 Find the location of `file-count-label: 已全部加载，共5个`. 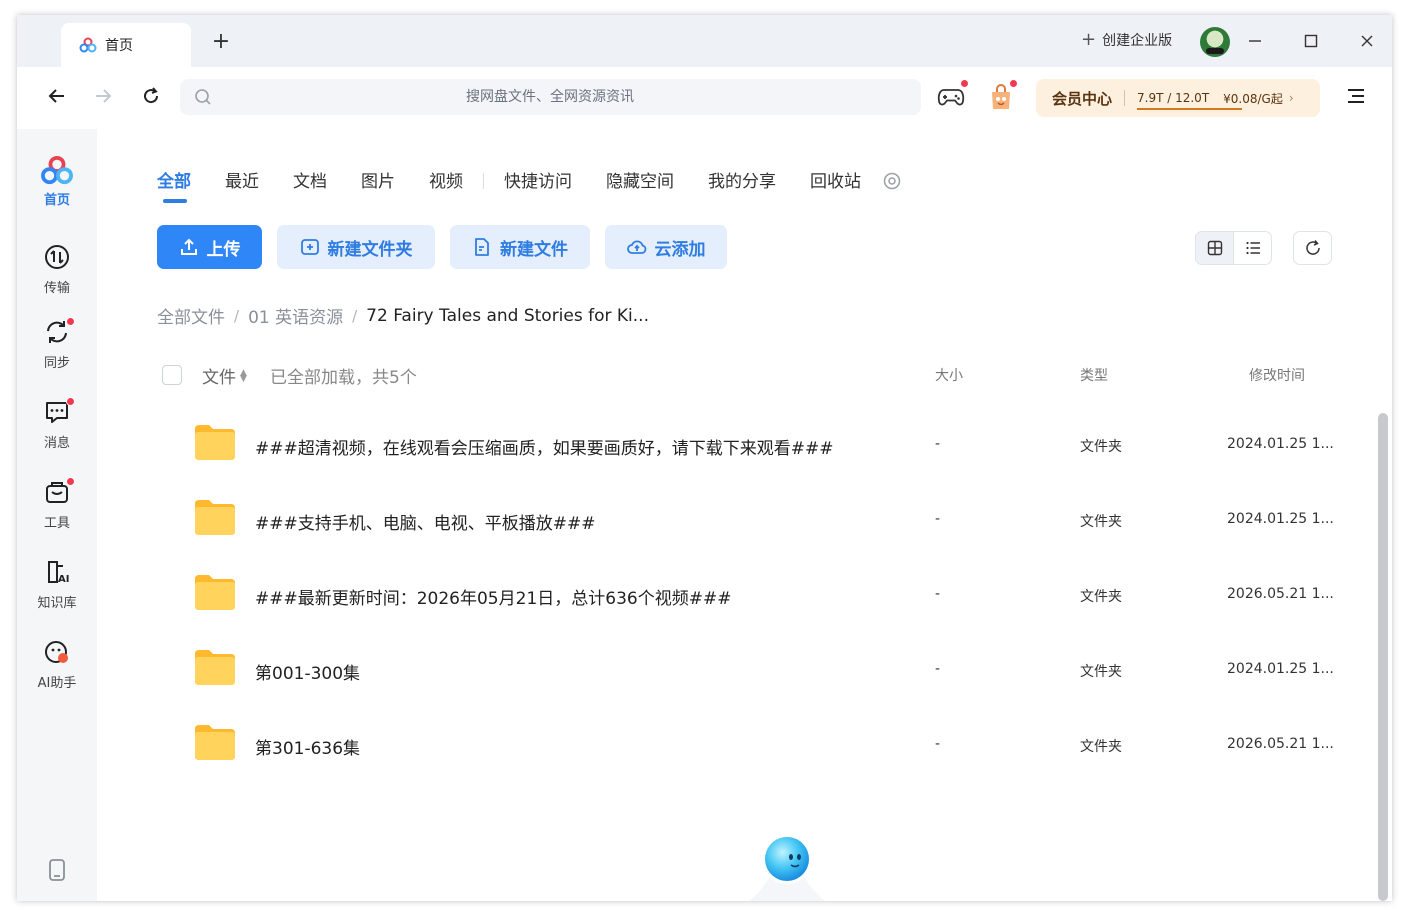

file-count-label: 已全部加载，共5个 is located at coordinates (343, 378).